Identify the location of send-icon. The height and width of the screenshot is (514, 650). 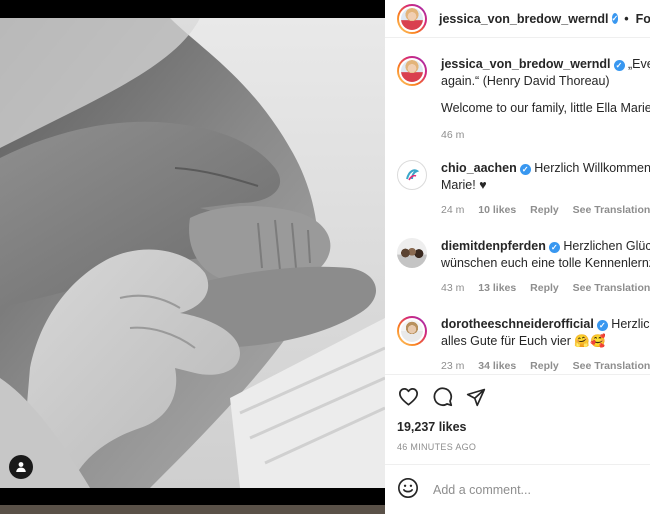
(476, 397).